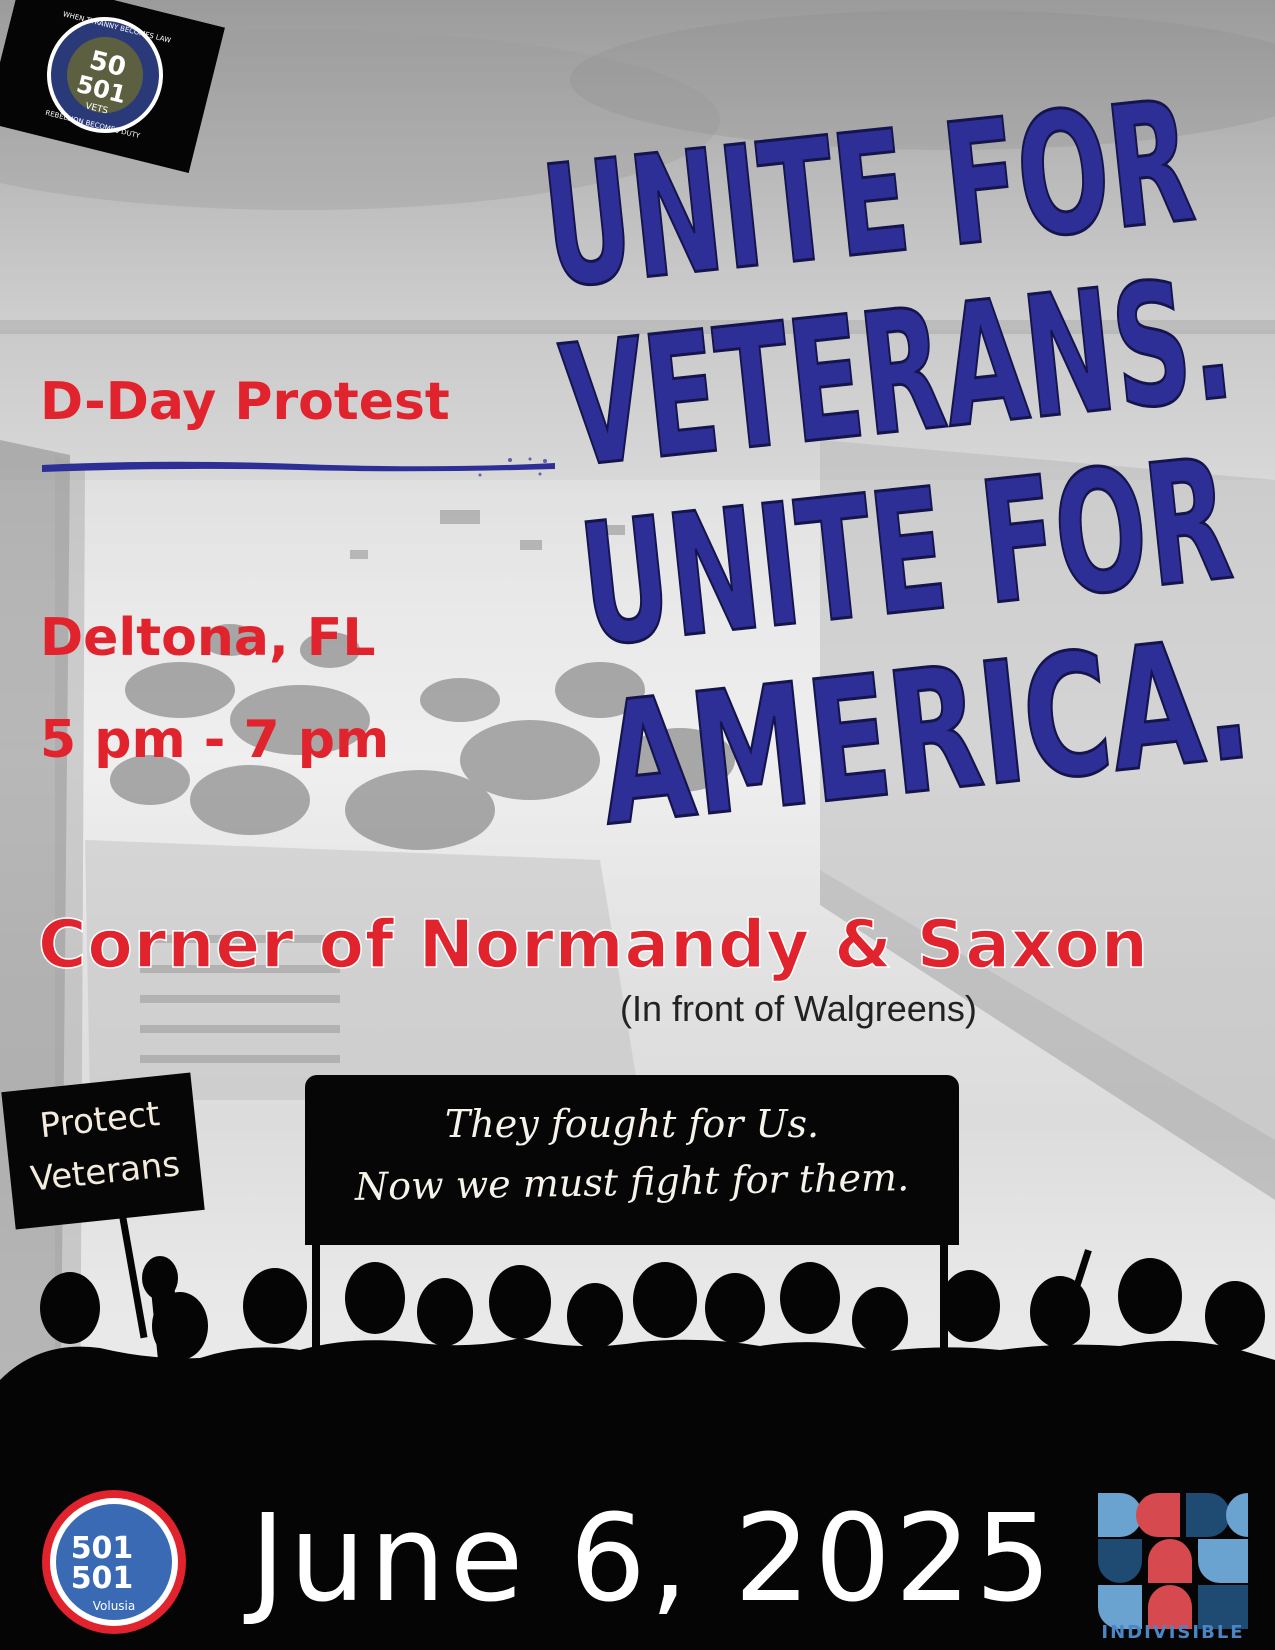  I want to click on 50501-volusia-logo: 501 501 Volusia, so click(114, 1562).